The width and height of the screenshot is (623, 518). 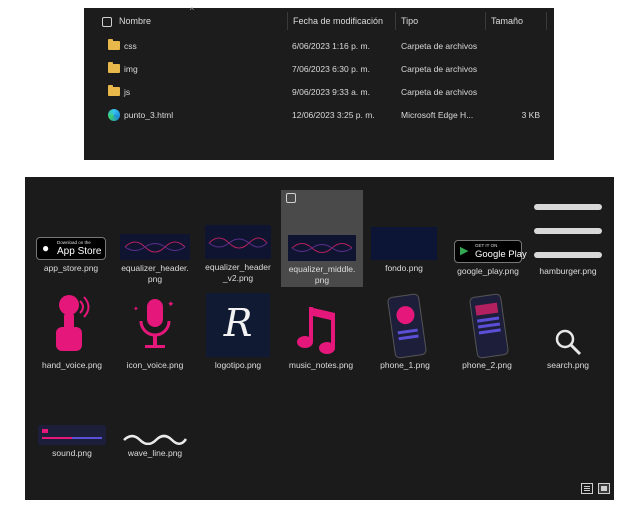 I want to click on hand-microphone-graphic, so click(x=73, y=323).